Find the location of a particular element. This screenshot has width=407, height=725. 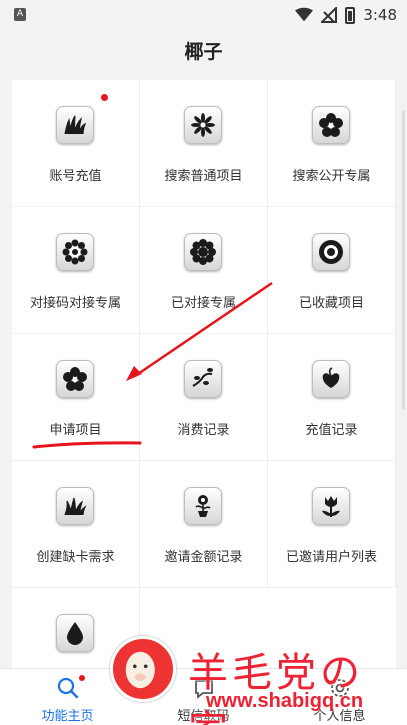

grid-item-label: 已邀请用户列表 is located at coordinates (331, 557).